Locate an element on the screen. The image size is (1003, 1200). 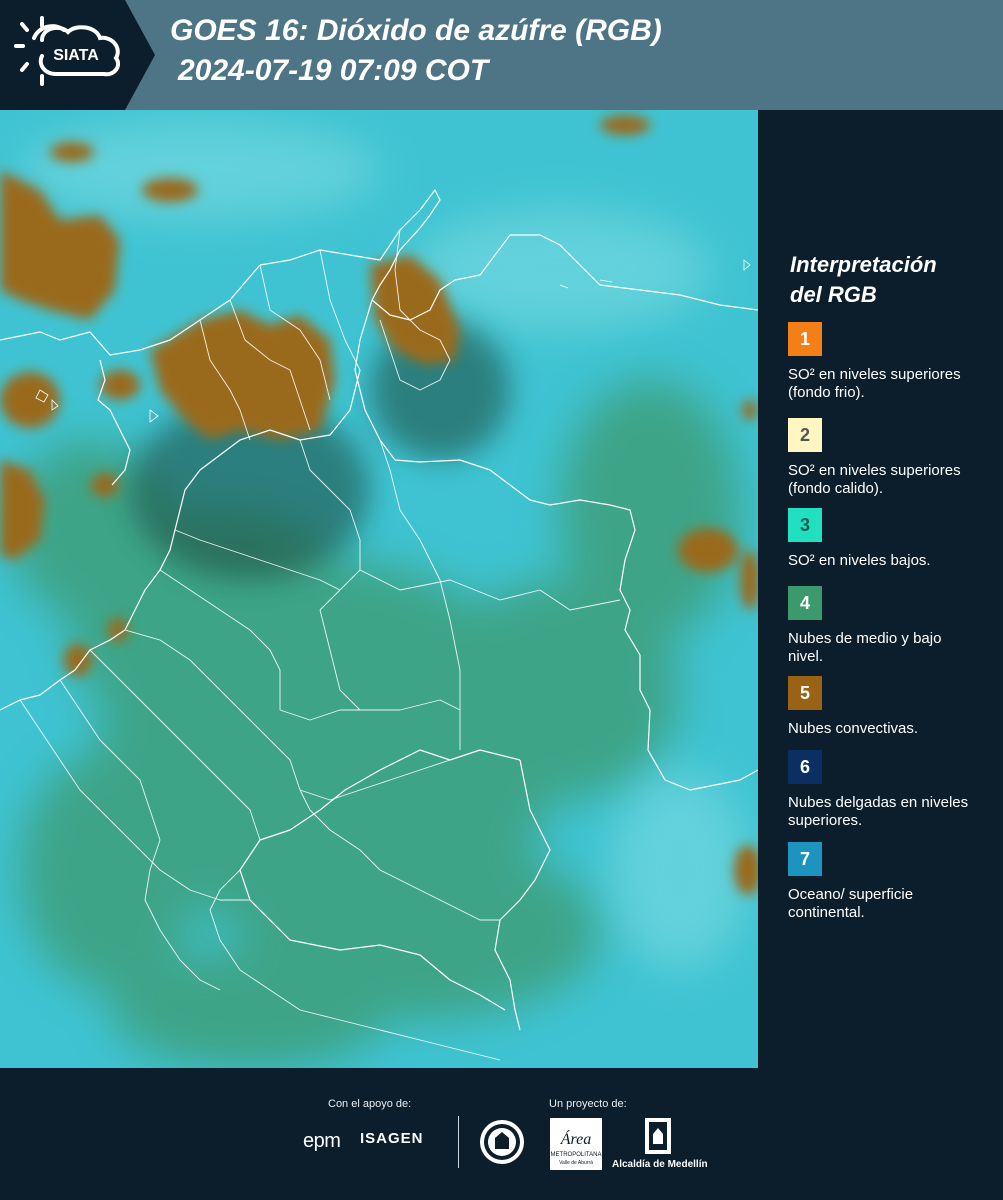
legend-description-1: SO² en niveles superiores (fondo frio). is located at coordinates (874, 383).